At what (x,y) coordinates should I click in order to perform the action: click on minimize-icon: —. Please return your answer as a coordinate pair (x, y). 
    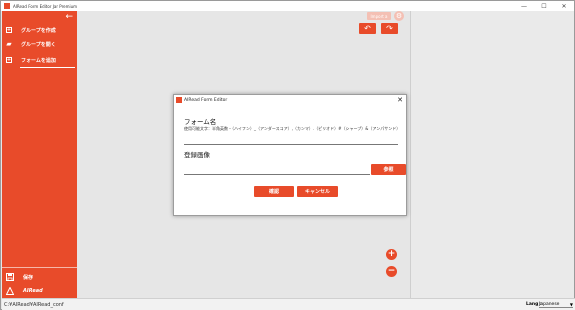
    Looking at the image, I should click on (524, 6).